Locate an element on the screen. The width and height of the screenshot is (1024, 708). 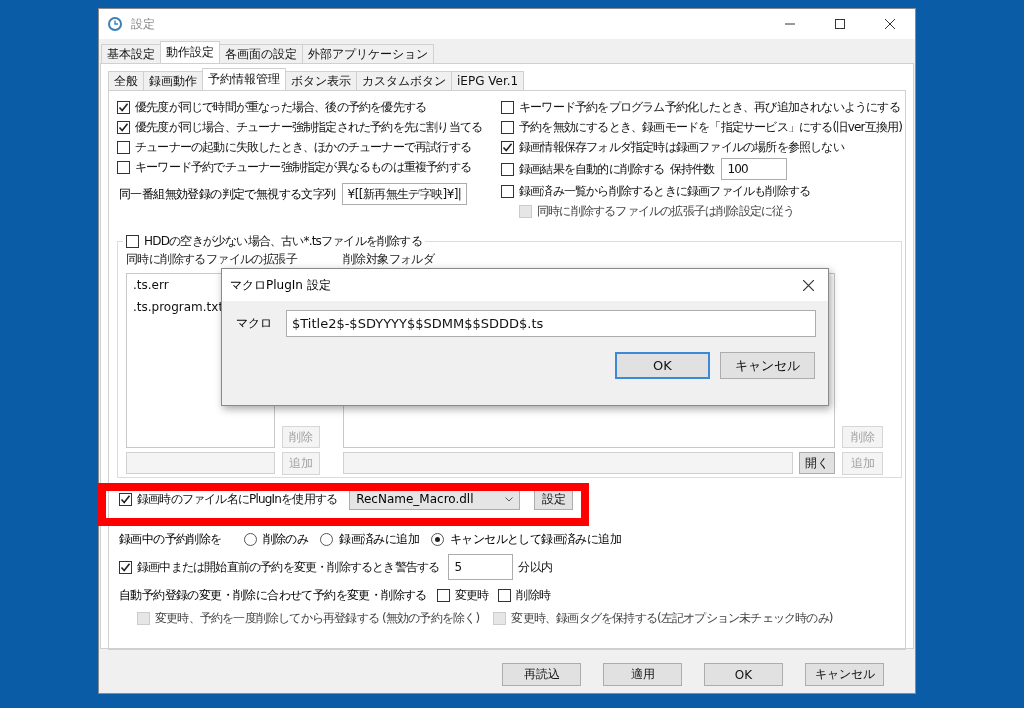
option-label: 自動予約登録の変更・削除に合わせて予約を変更・削除する is located at coordinates (273, 595).